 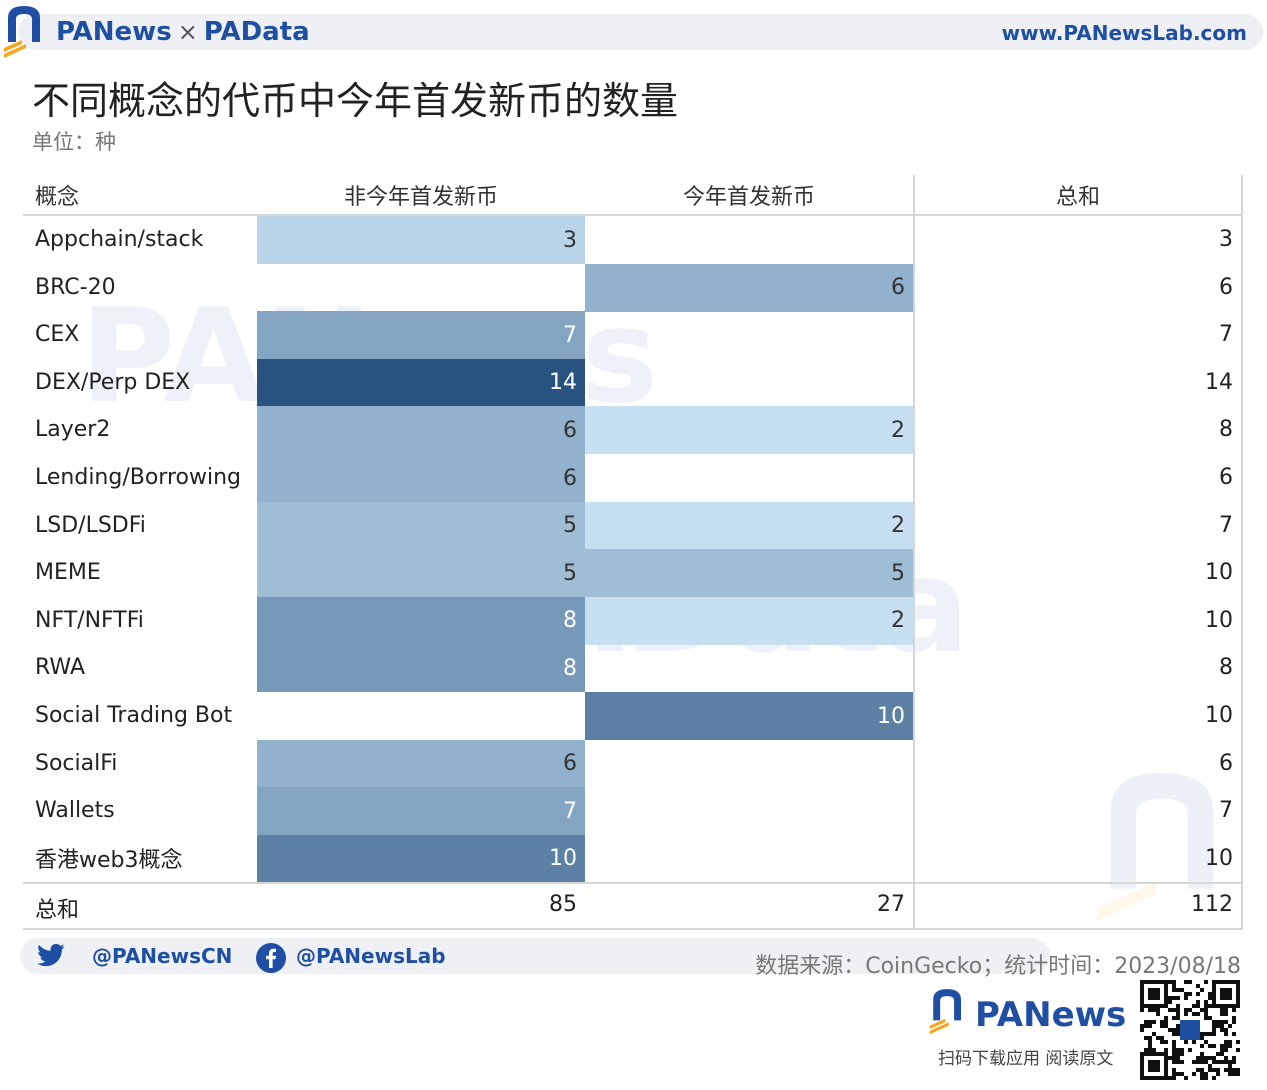 What do you see at coordinates (75, 811) in the screenshot?
I see `row-category: Wallets` at bounding box center [75, 811].